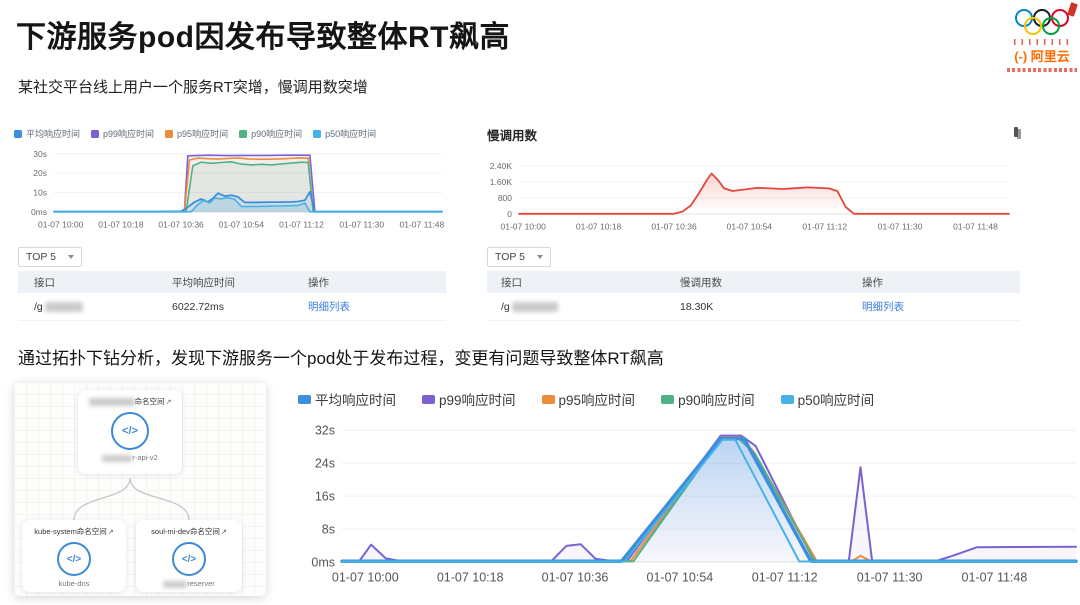  Describe the element at coordinates (509, 214) in the screenshot. I see `svg-text: 0` at that location.